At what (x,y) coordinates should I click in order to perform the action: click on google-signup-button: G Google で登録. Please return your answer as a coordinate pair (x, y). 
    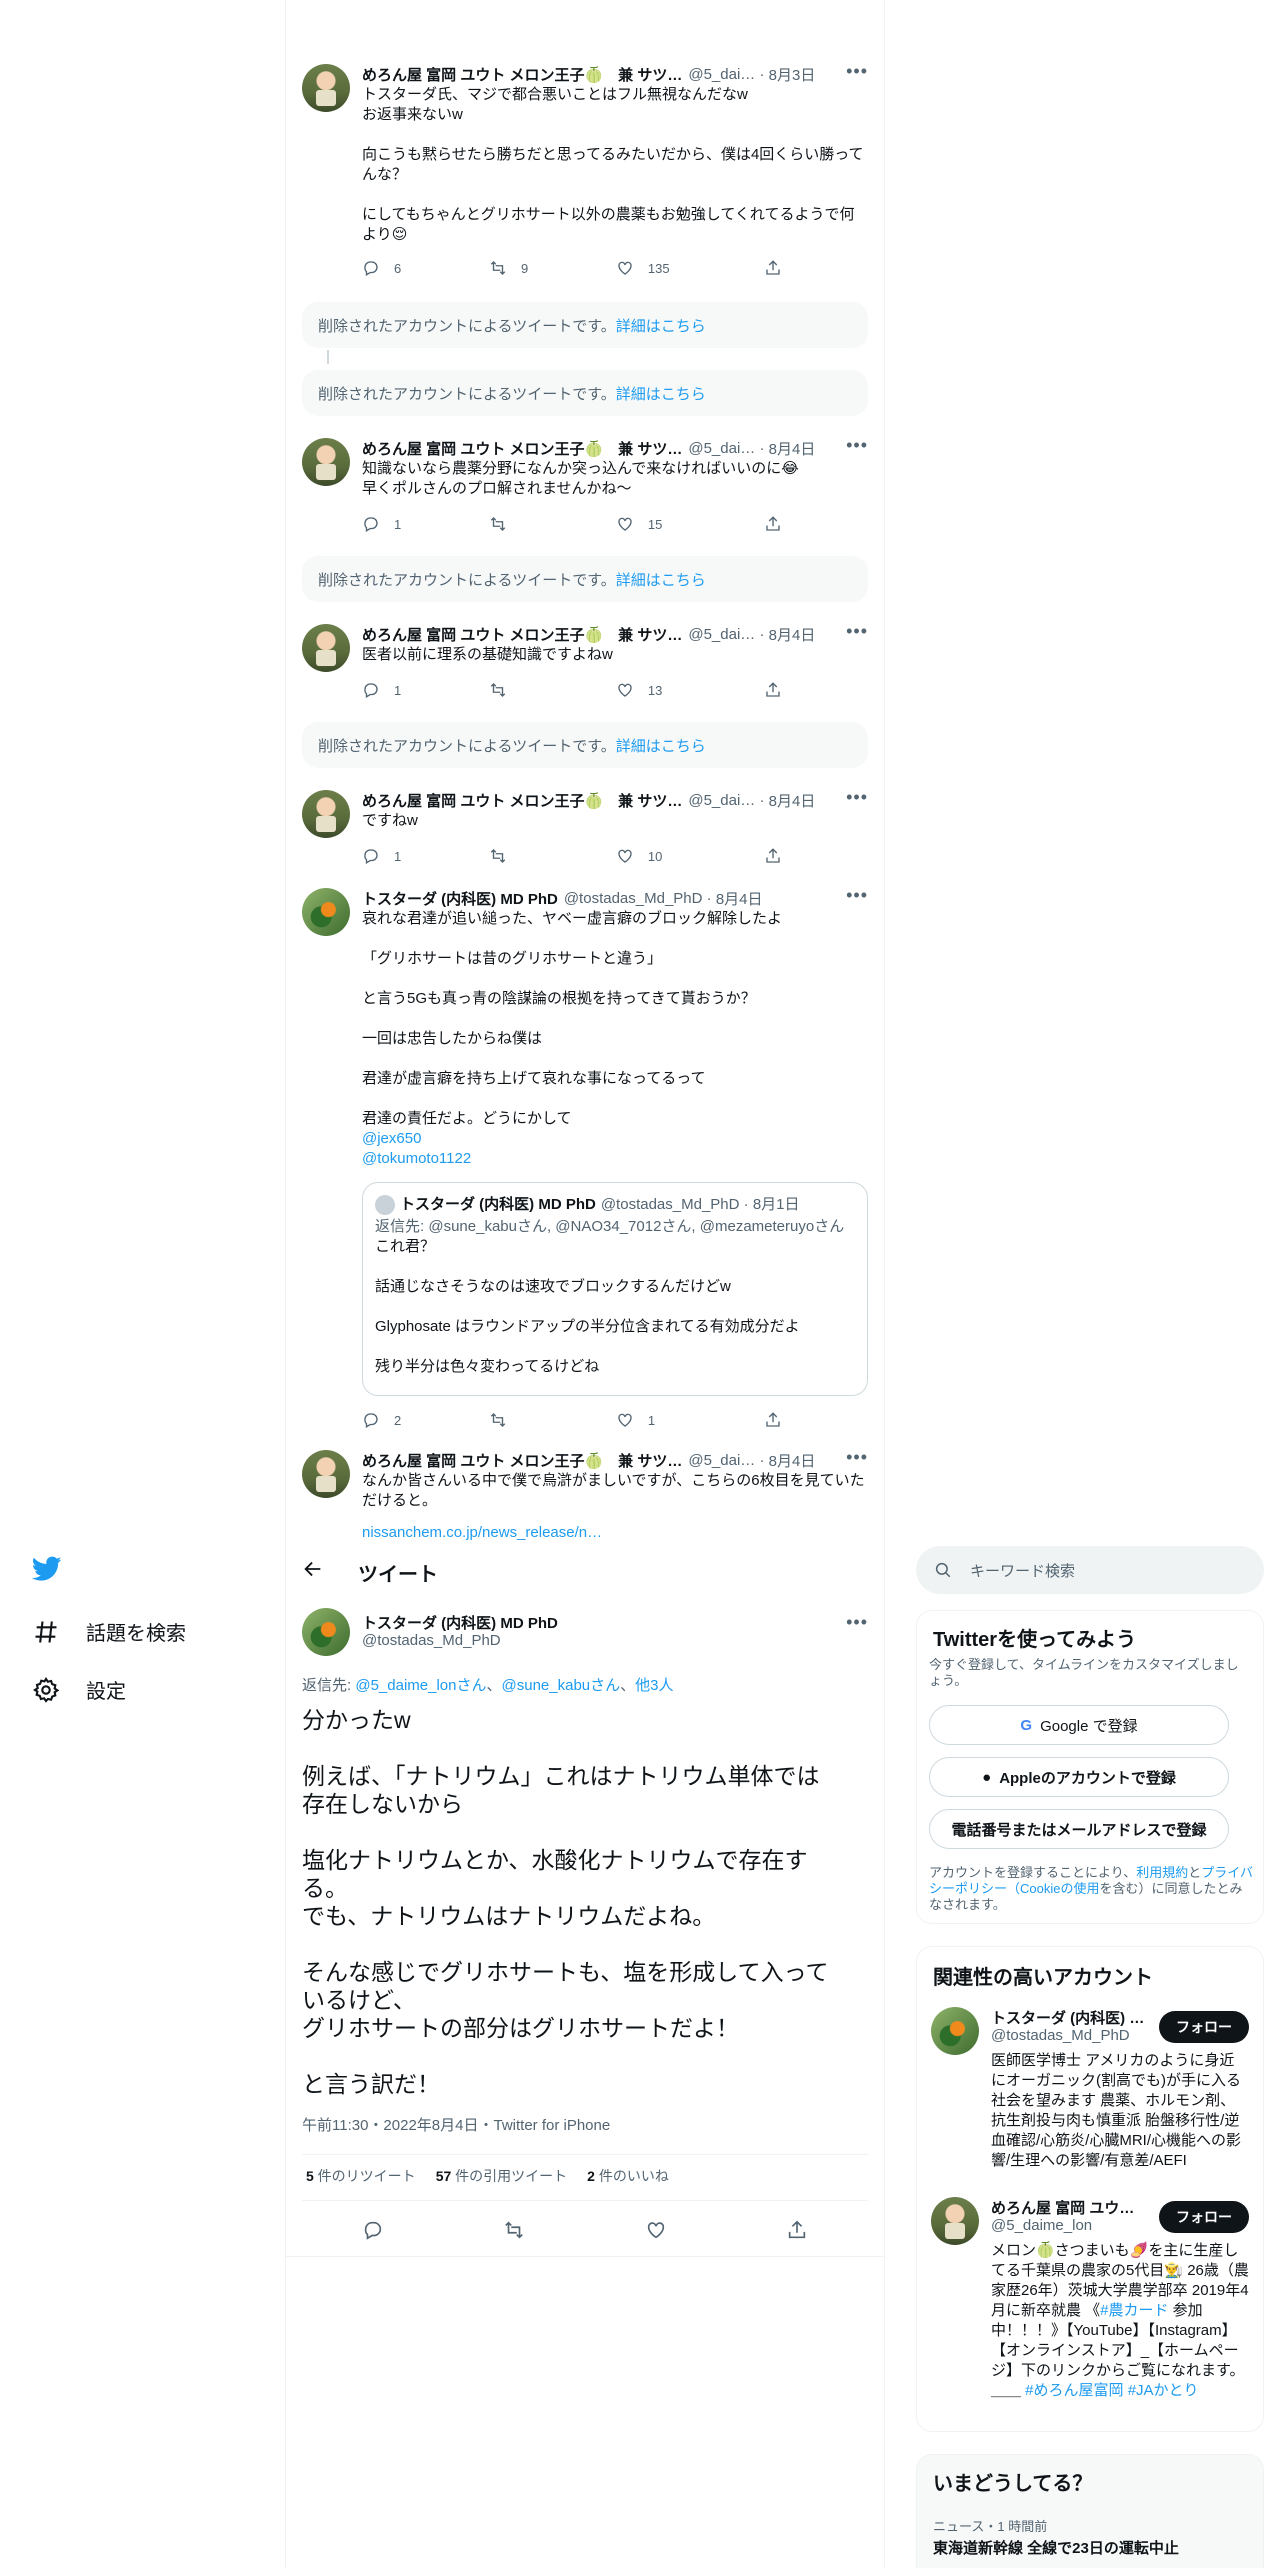
    Looking at the image, I should click on (1079, 1725).